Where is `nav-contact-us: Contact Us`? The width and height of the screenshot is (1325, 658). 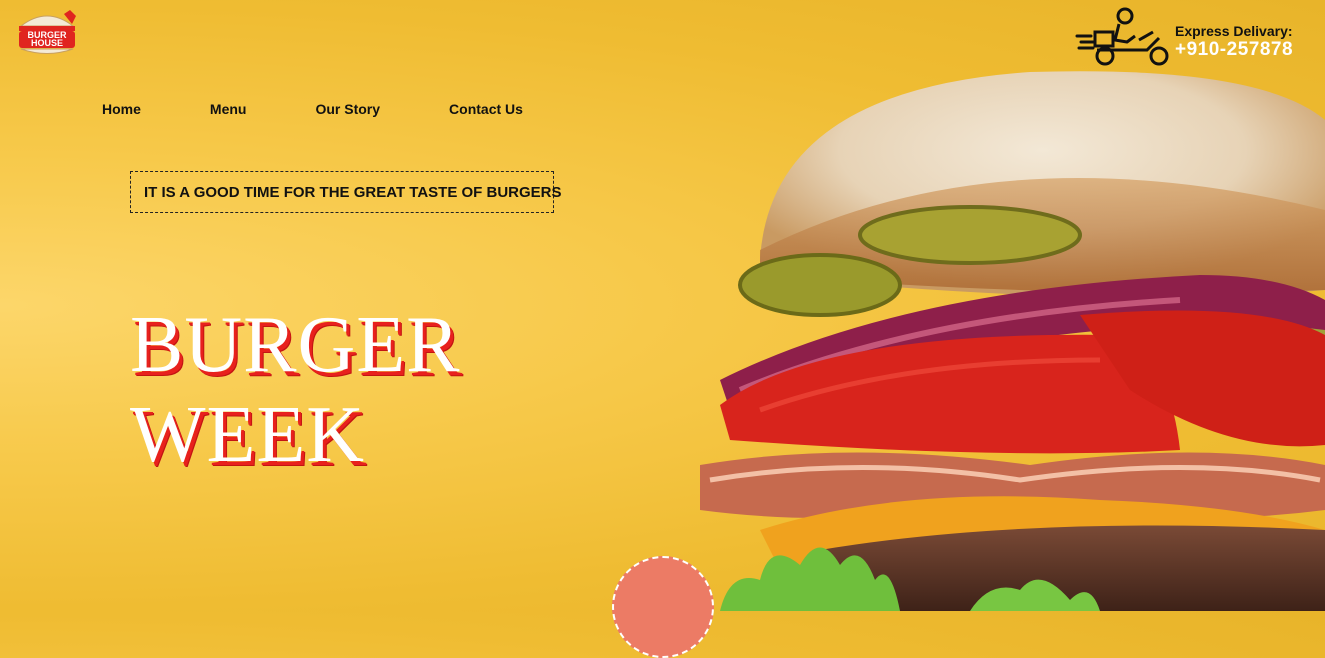
nav-contact-us: Contact Us is located at coordinates (486, 109).